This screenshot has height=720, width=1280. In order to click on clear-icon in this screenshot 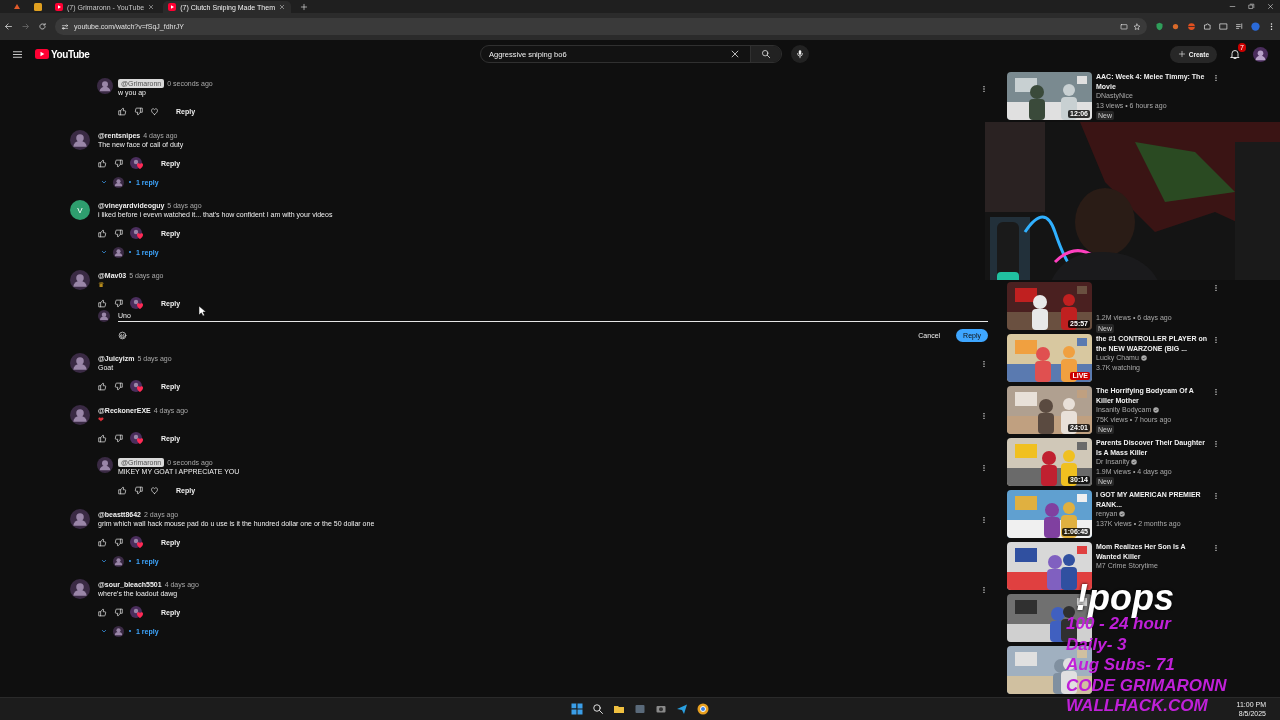, I will do `click(735, 54)`.